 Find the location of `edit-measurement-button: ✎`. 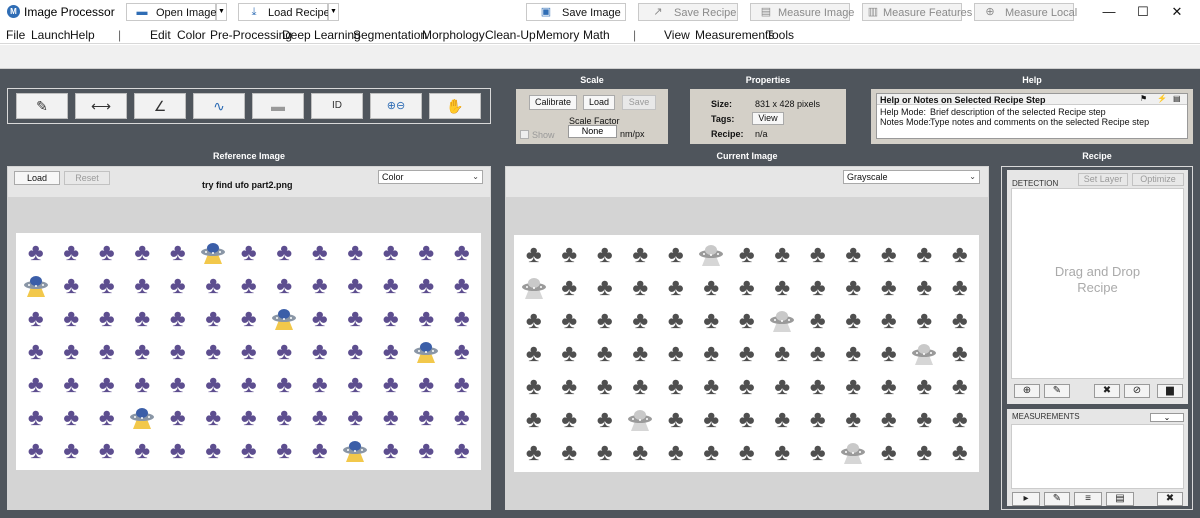

edit-measurement-button: ✎ is located at coordinates (1057, 499).